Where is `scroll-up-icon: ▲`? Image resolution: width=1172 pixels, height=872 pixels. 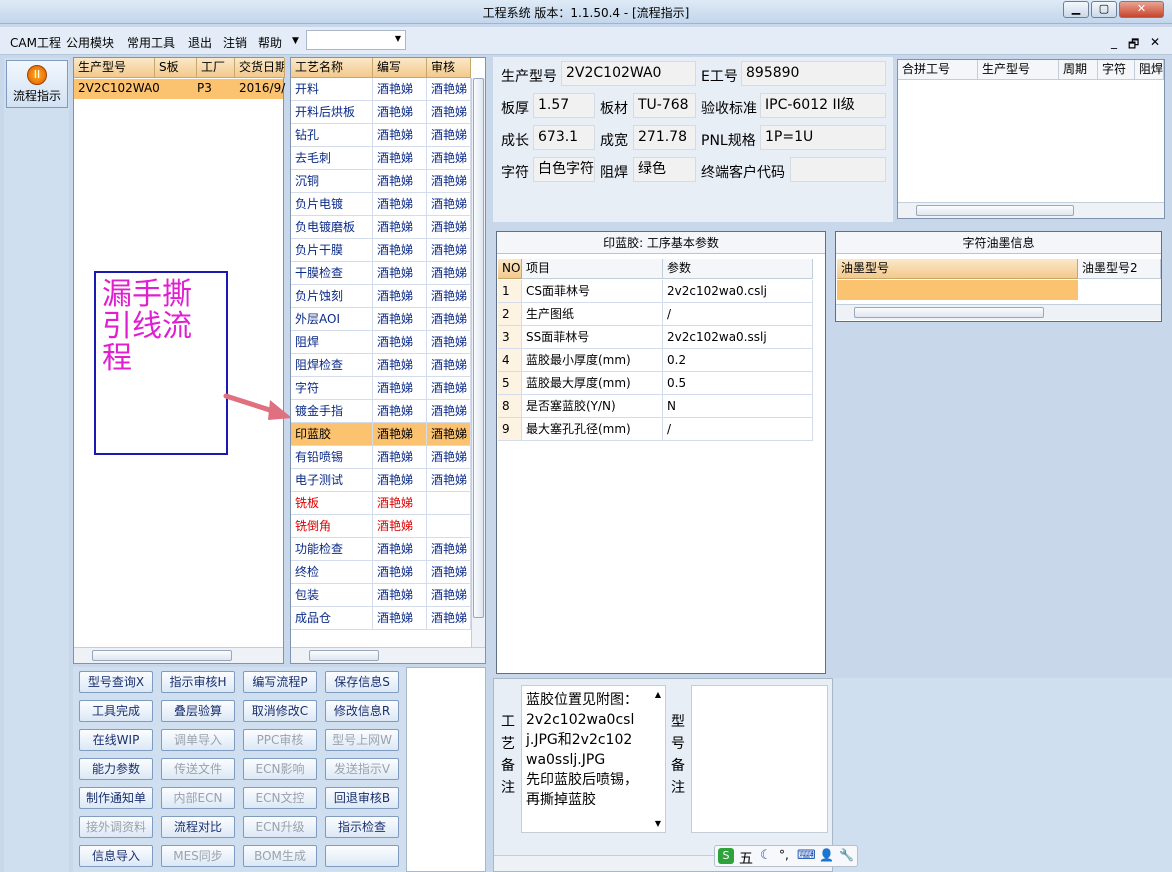
scroll-up-icon: ▲ is located at coordinates (658, 694).